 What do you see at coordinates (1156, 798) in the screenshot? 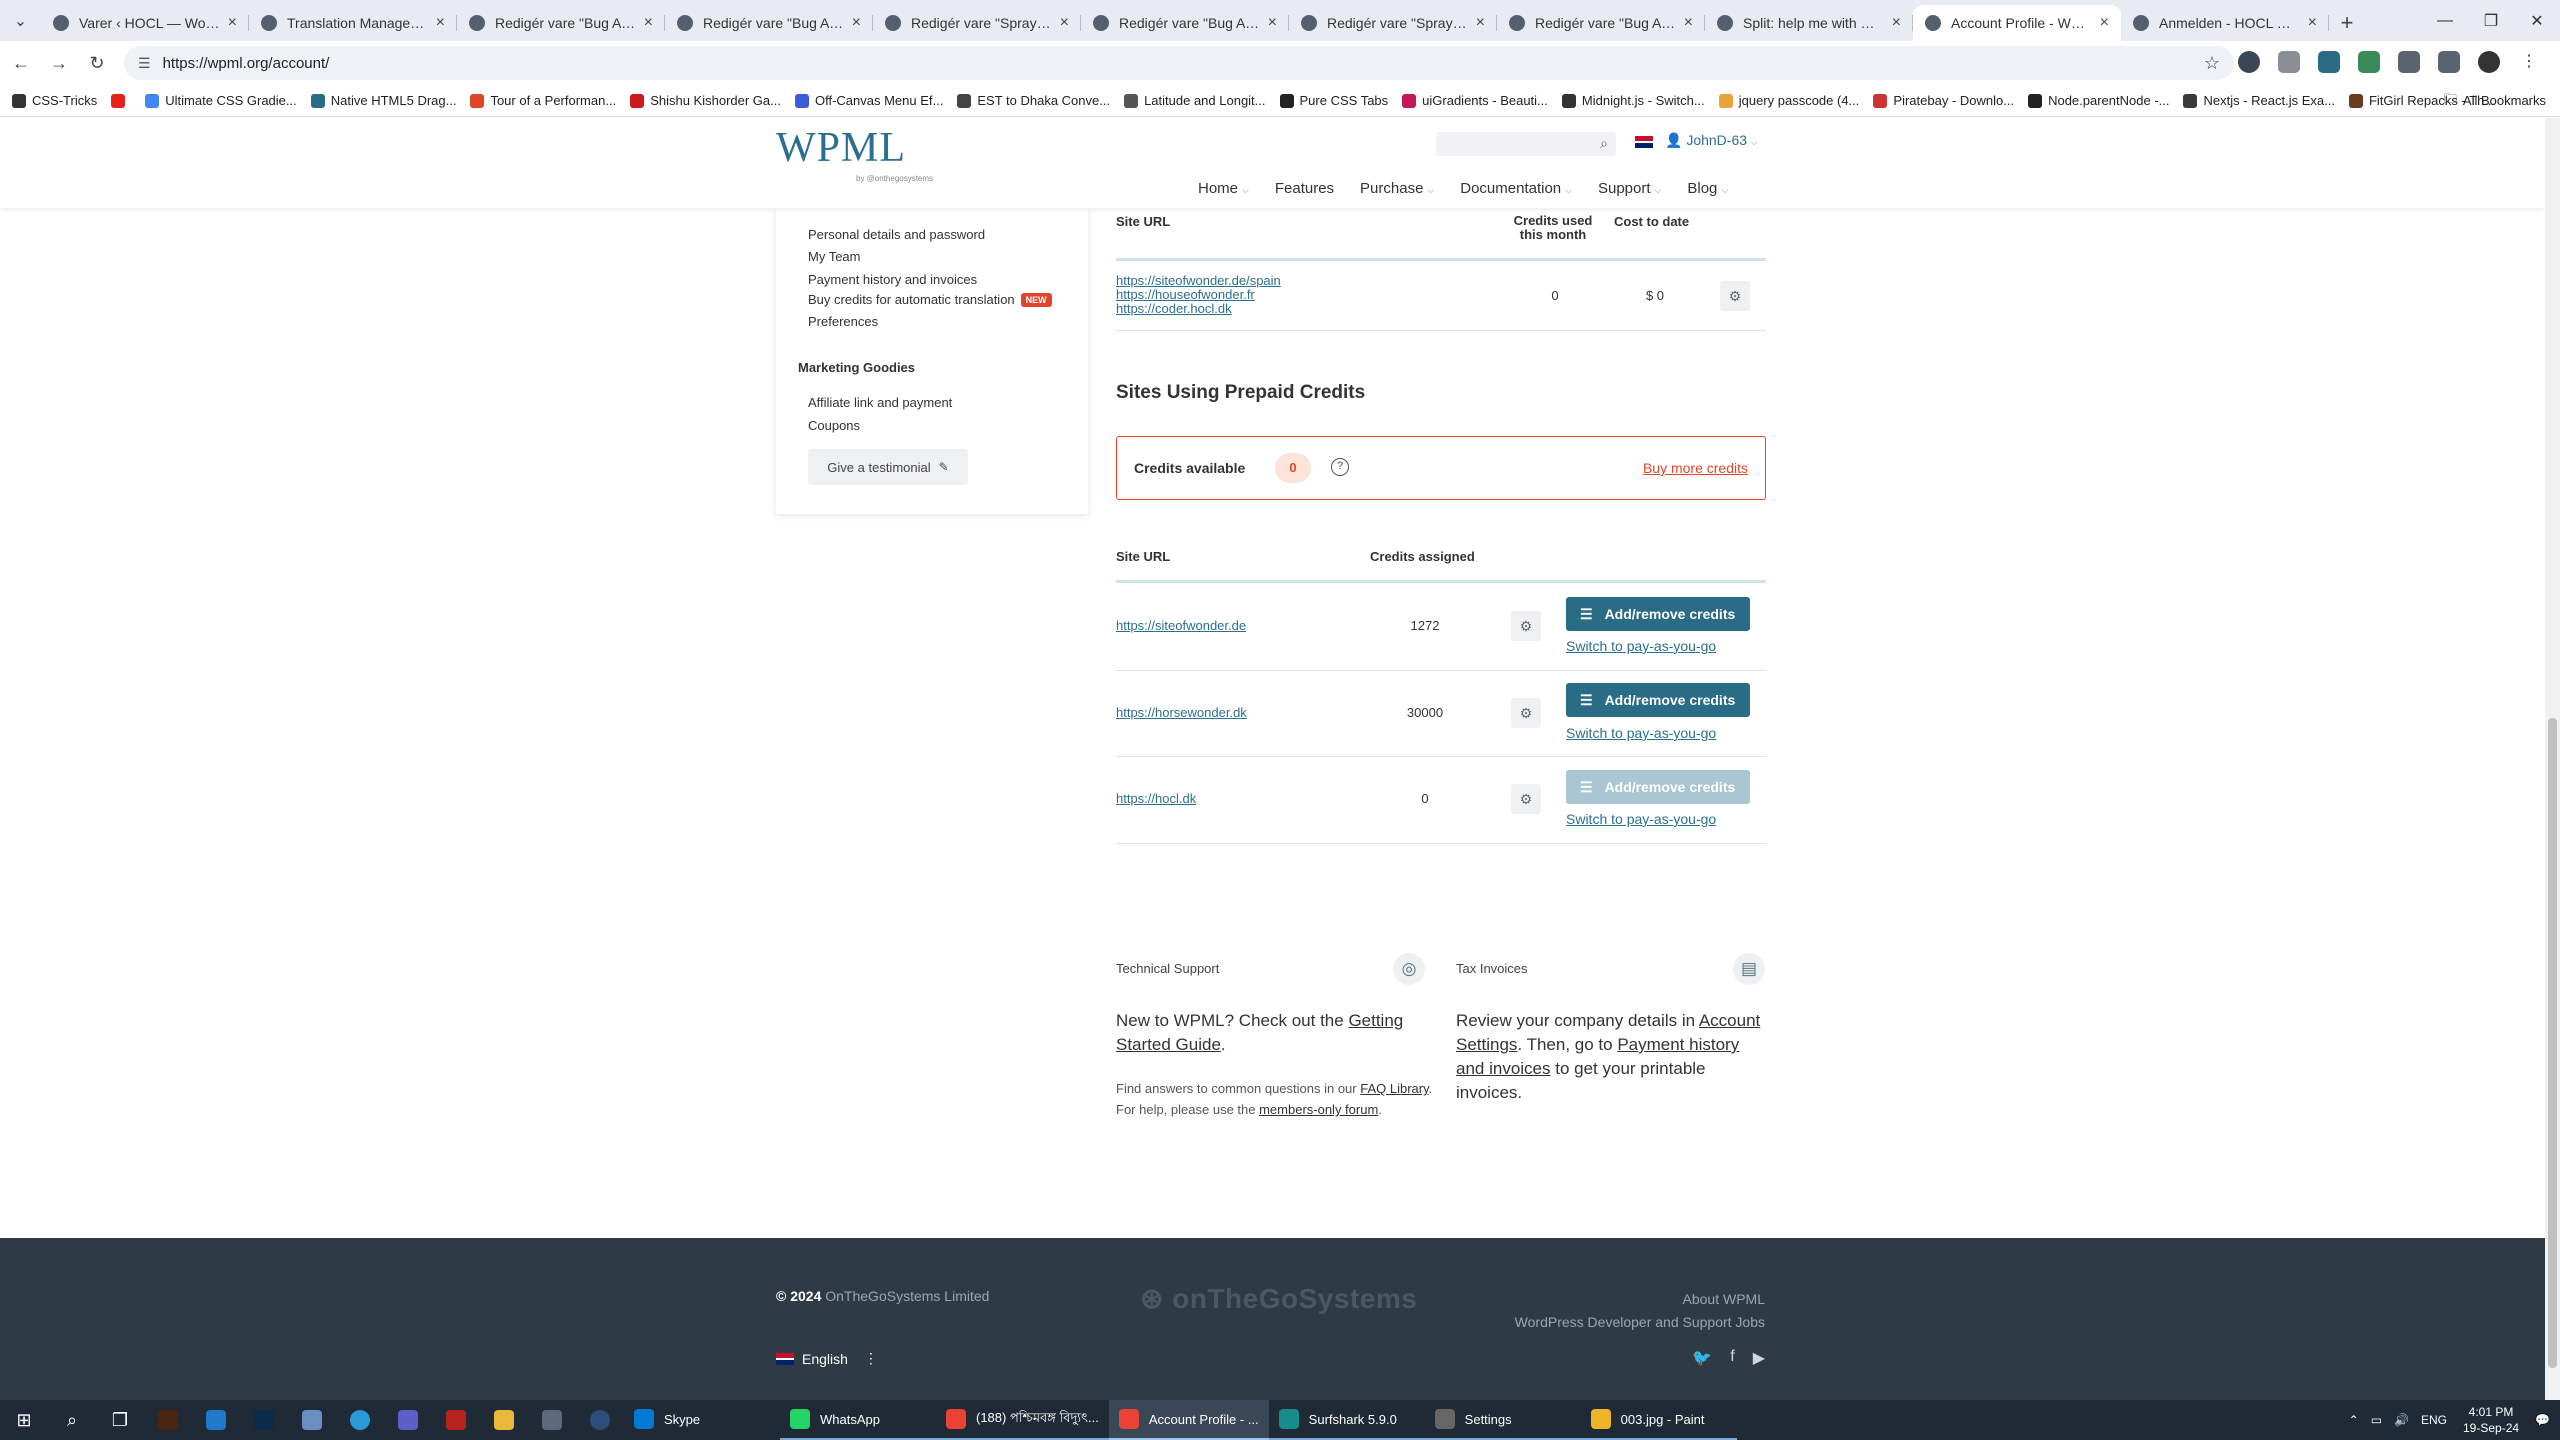
I see `prepaid-site-link: https://hocl.dk` at bounding box center [1156, 798].